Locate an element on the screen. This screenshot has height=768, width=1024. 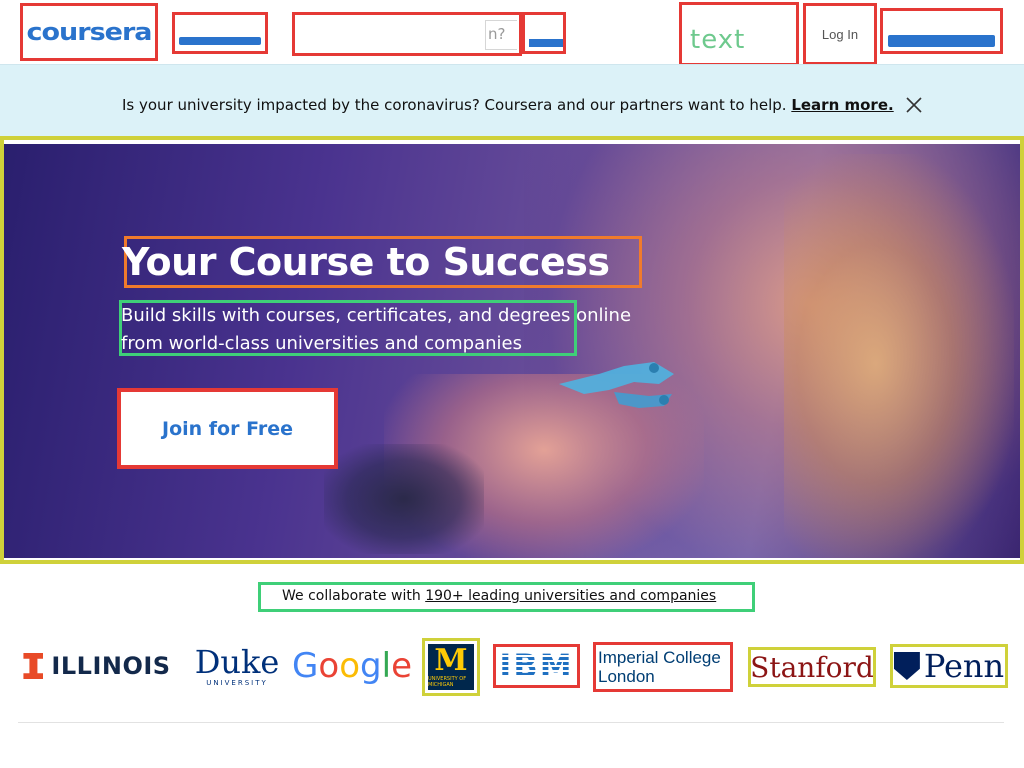
penn-shield-icon is located at coordinates (906, 666).